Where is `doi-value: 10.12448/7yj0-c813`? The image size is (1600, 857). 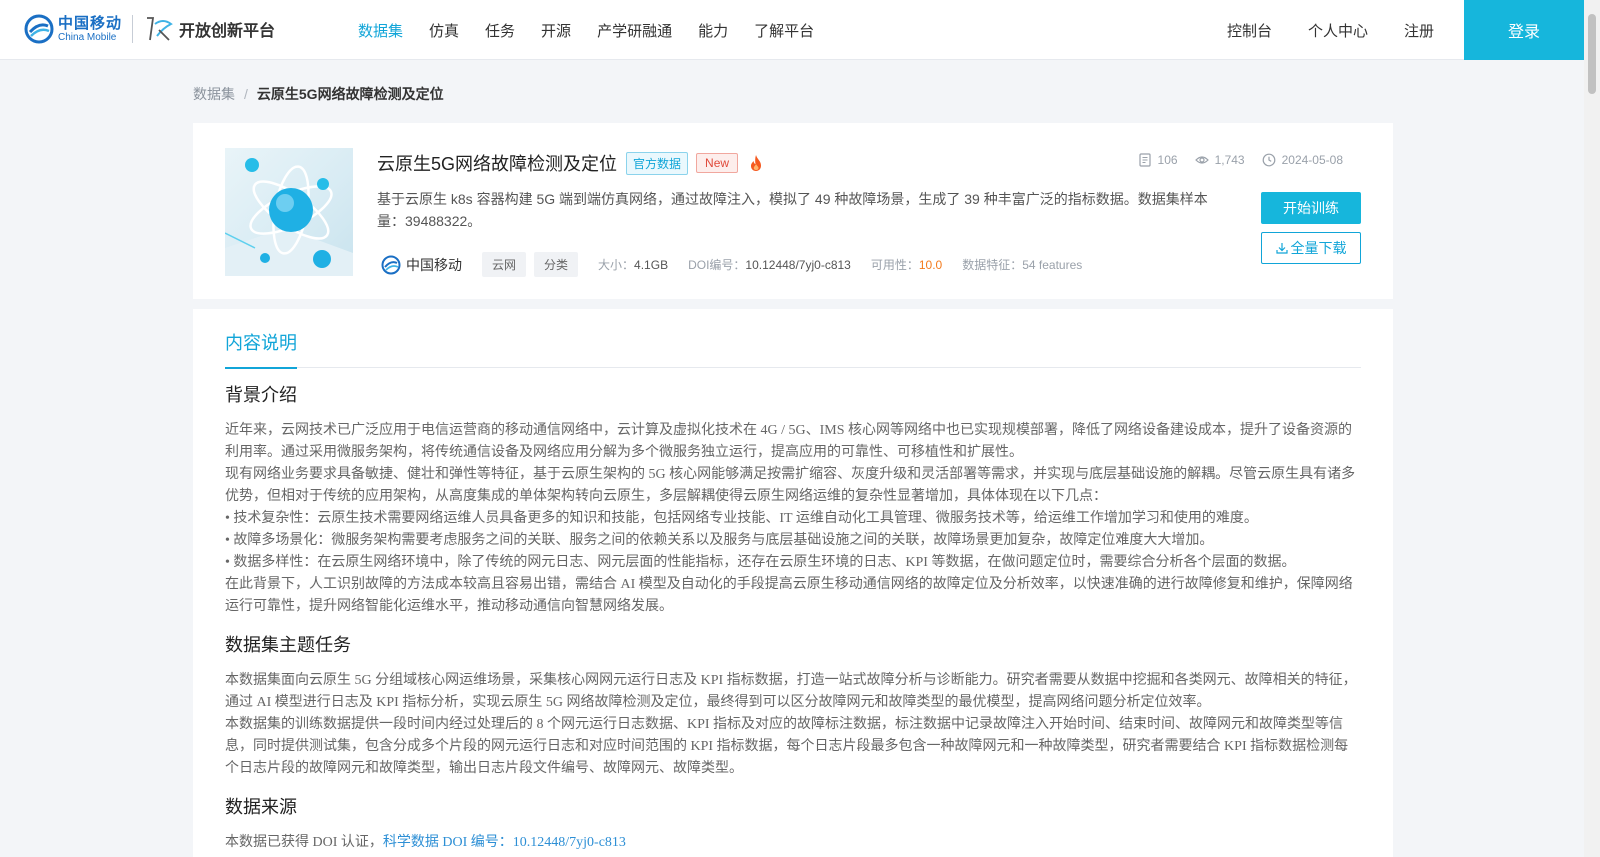
doi-value: 10.12448/7yj0-c813 is located at coordinates (798, 265).